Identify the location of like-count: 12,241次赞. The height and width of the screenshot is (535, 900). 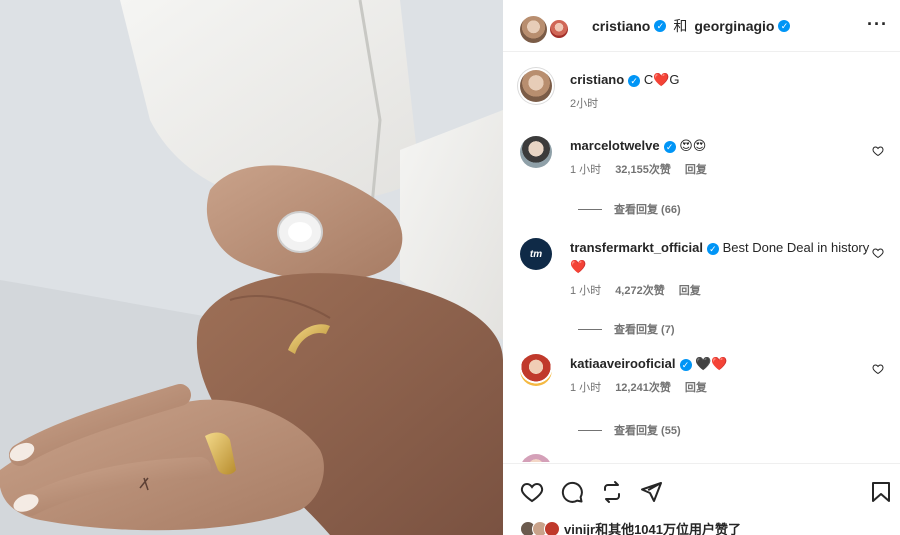
(643, 387).